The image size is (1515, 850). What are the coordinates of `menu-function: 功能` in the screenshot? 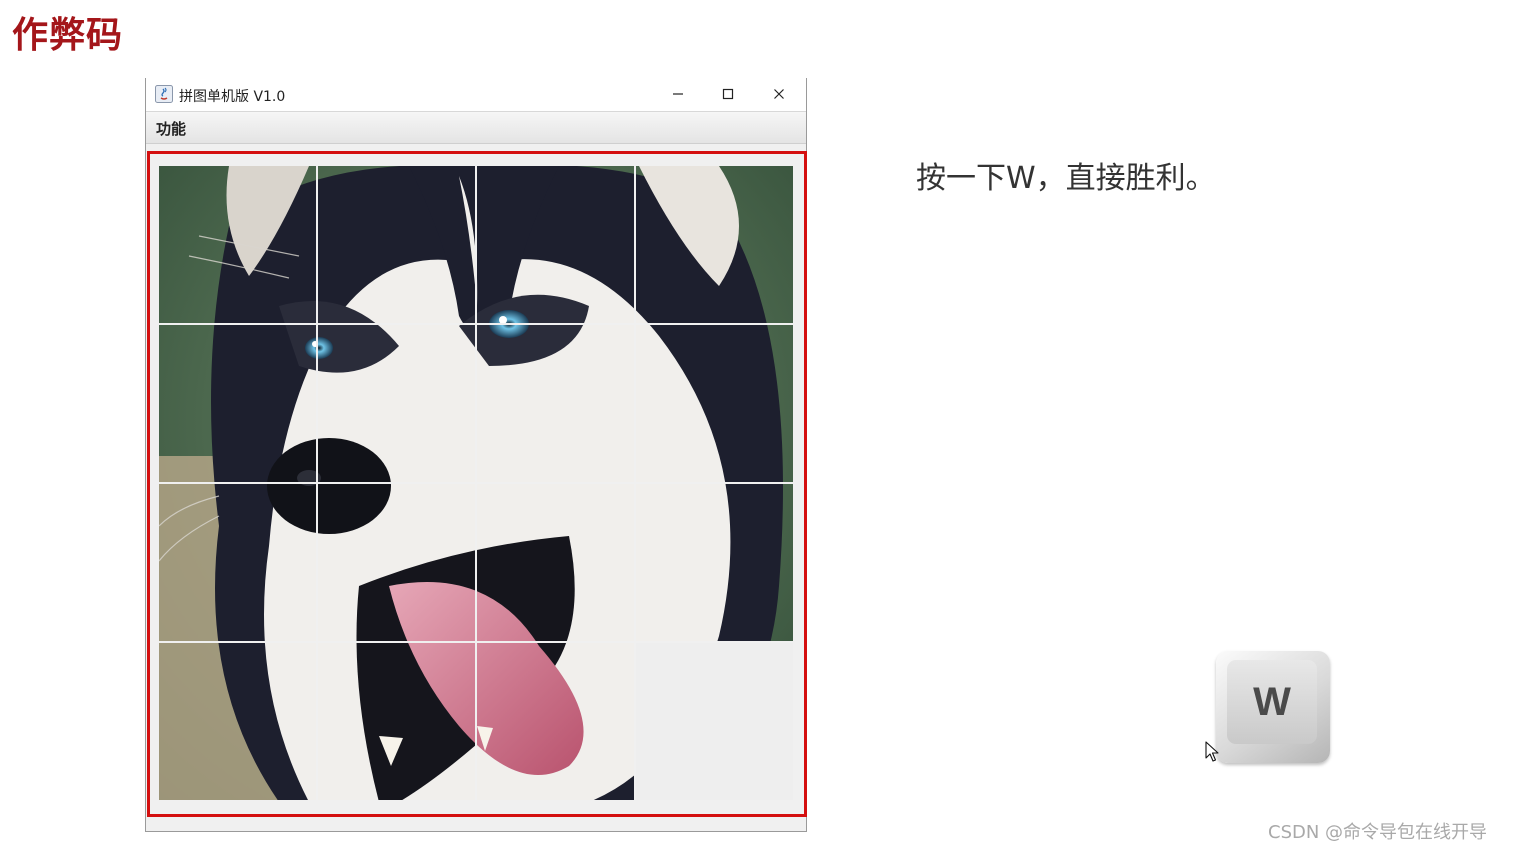 It's located at (171, 128).